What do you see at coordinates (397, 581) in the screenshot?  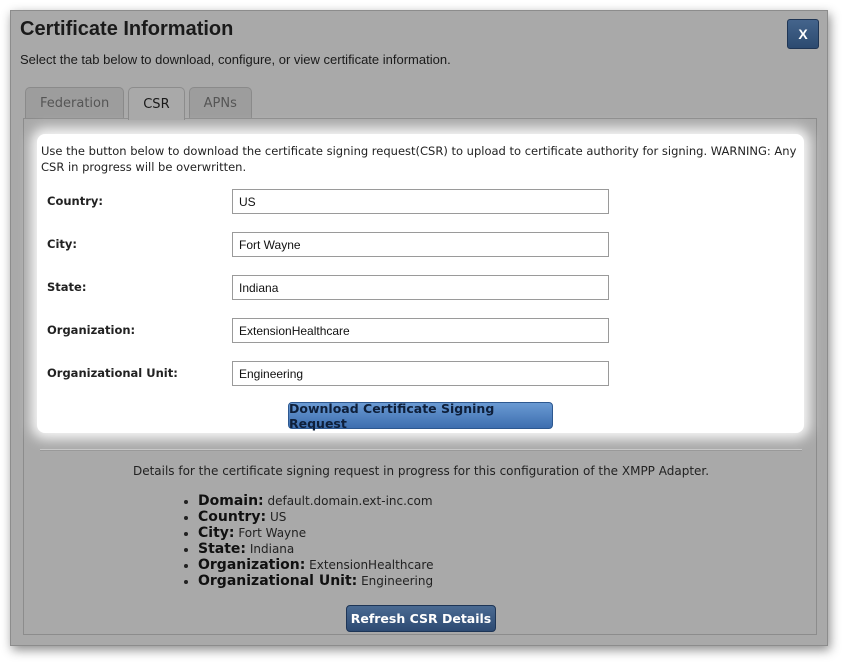 I see `detail-value-organizational-unit: Engineering` at bounding box center [397, 581].